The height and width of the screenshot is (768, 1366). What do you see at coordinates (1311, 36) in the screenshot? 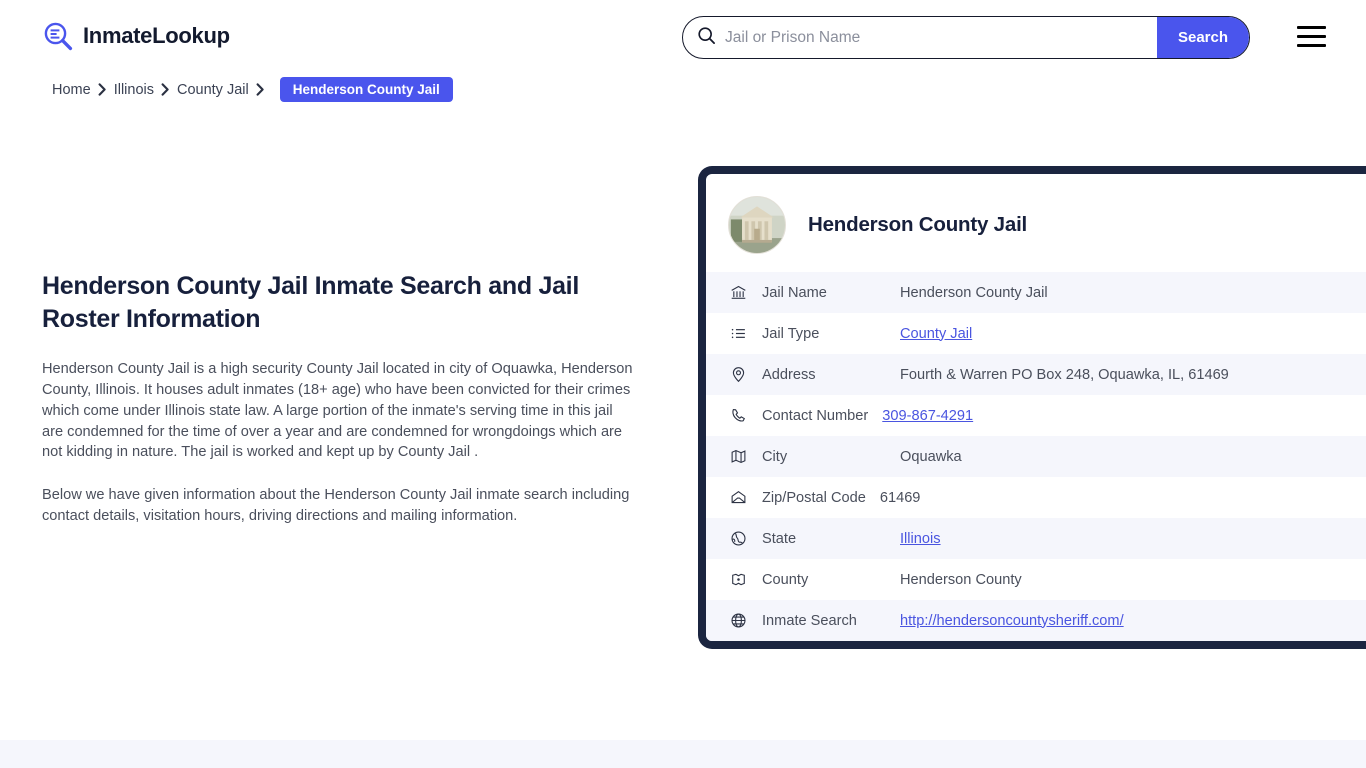
I see `hamburger-menu-icon` at bounding box center [1311, 36].